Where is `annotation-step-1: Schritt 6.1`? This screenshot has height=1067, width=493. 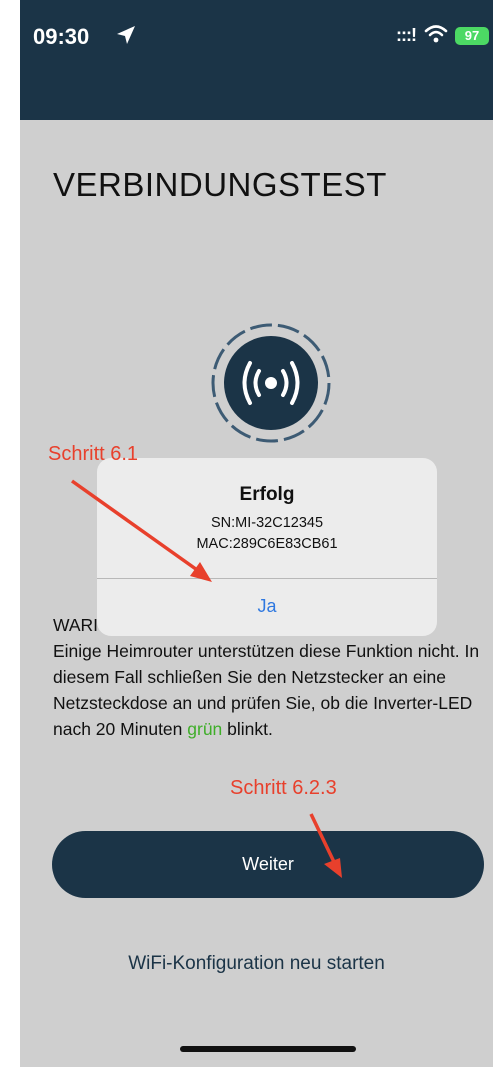
annotation-step-1: Schritt 6.1 is located at coordinates (93, 454).